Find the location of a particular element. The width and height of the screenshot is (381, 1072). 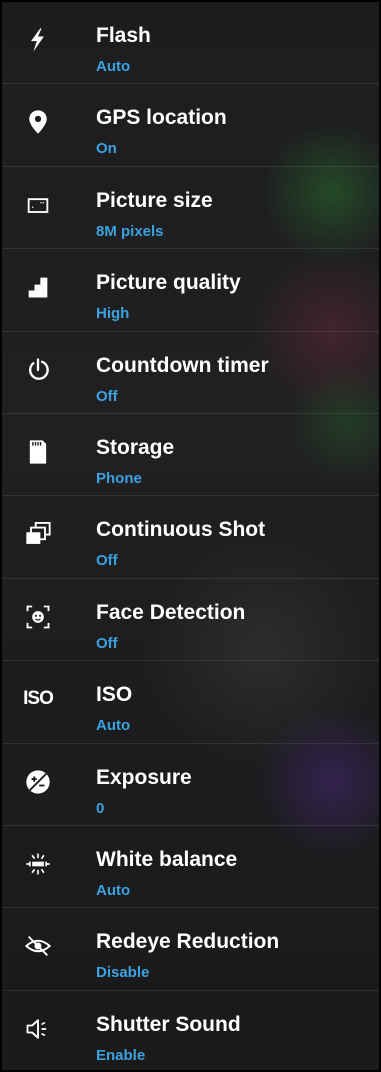

picture-quality-icon is located at coordinates (38, 287).